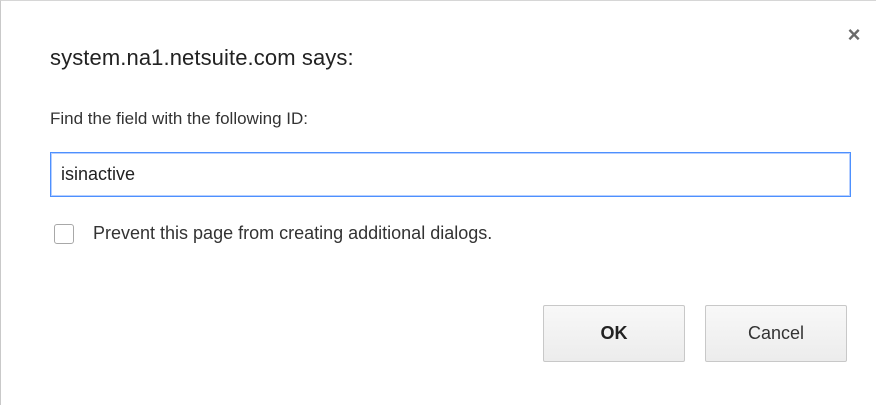 The height and width of the screenshot is (405, 876). I want to click on cancel-button: Cancel, so click(776, 333).